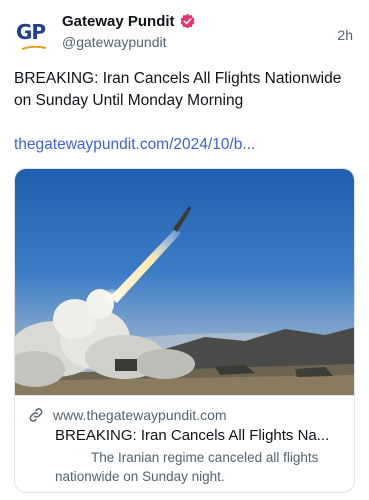 This screenshot has height=500, width=369. I want to click on avatar: GP, so click(32, 36).